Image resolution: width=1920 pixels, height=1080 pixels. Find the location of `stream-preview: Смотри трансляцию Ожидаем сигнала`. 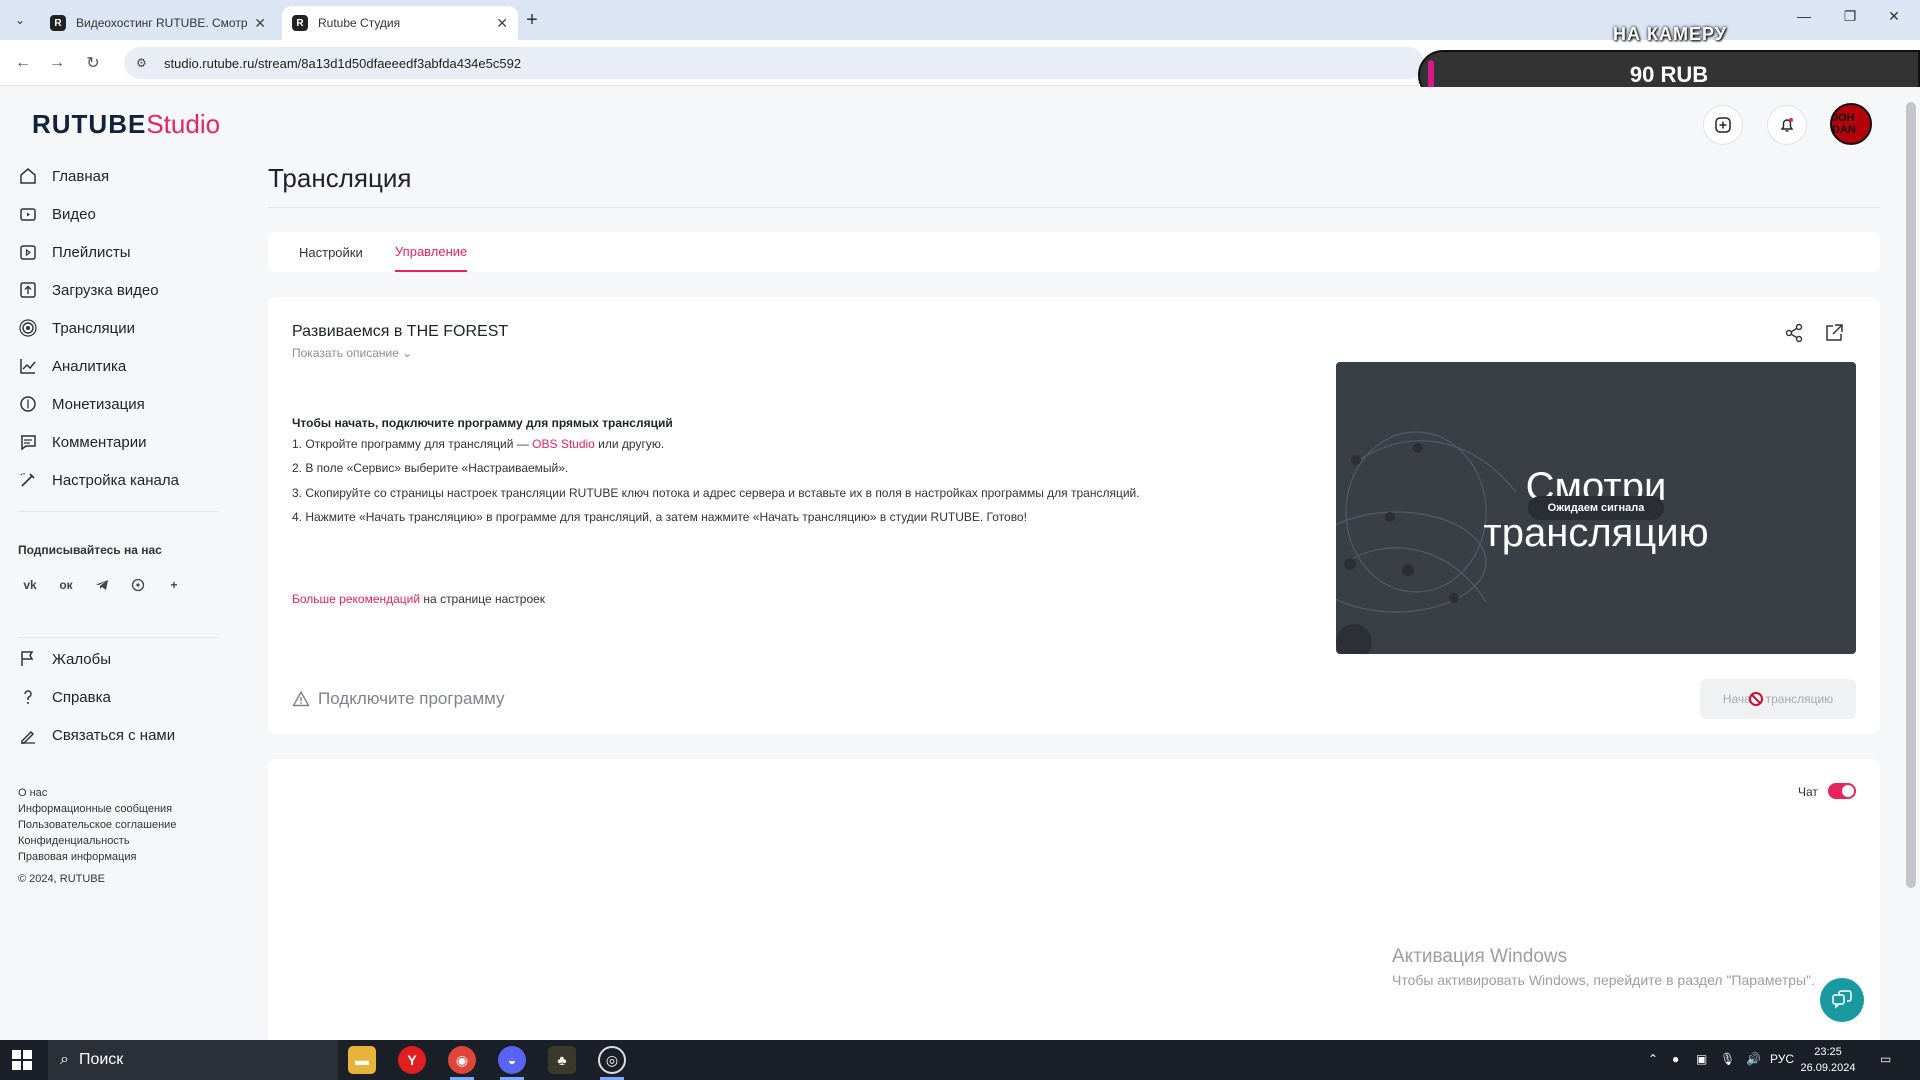

stream-preview: Смотри трансляцию Ожидаем сигнала is located at coordinates (1596, 508).